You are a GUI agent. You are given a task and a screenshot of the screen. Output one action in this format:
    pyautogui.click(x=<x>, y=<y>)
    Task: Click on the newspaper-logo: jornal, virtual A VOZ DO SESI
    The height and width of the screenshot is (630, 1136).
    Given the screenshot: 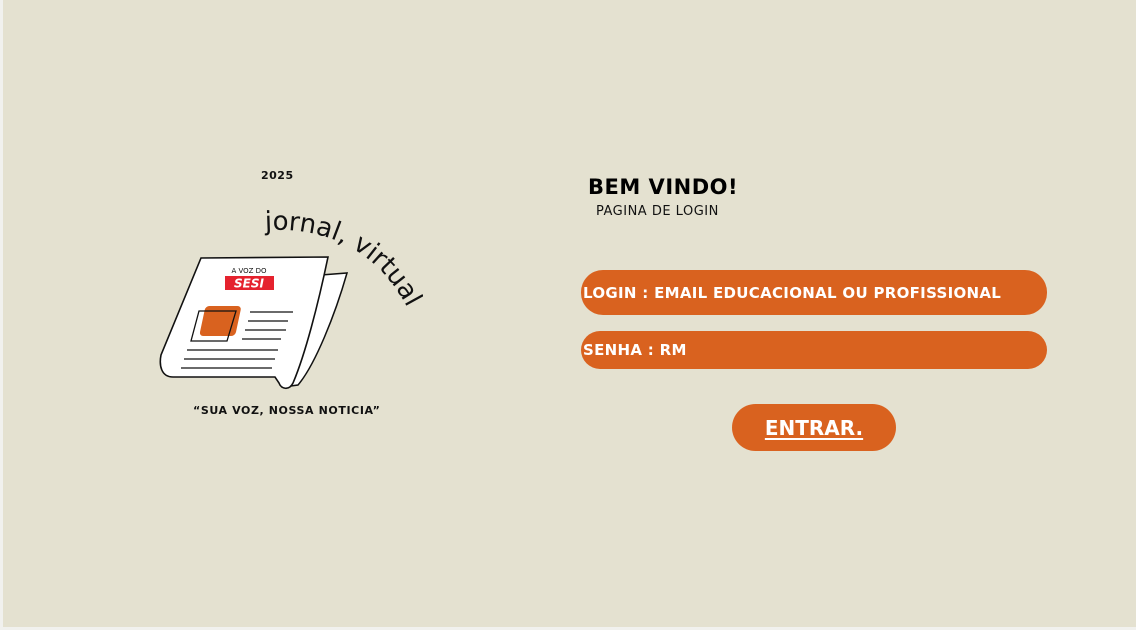 What is the action you would take?
    pyautogui.click(x=291, y=298)
    